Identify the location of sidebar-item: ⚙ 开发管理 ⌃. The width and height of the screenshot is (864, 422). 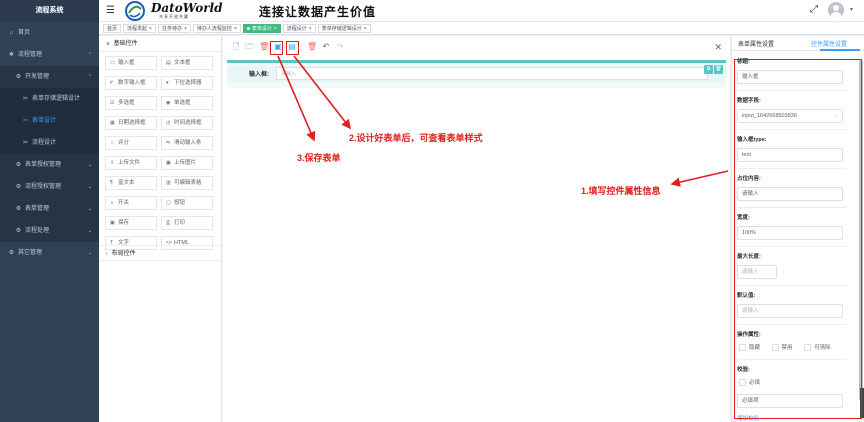
(49, 77).